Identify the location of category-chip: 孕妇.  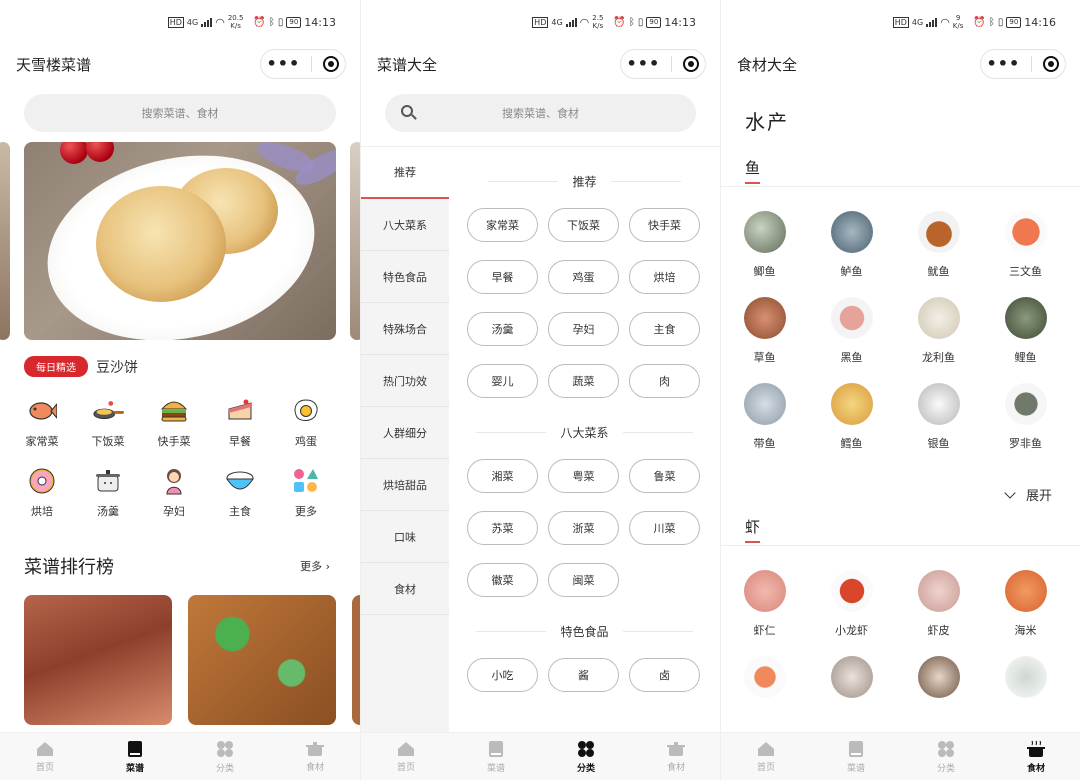
(583, 329).